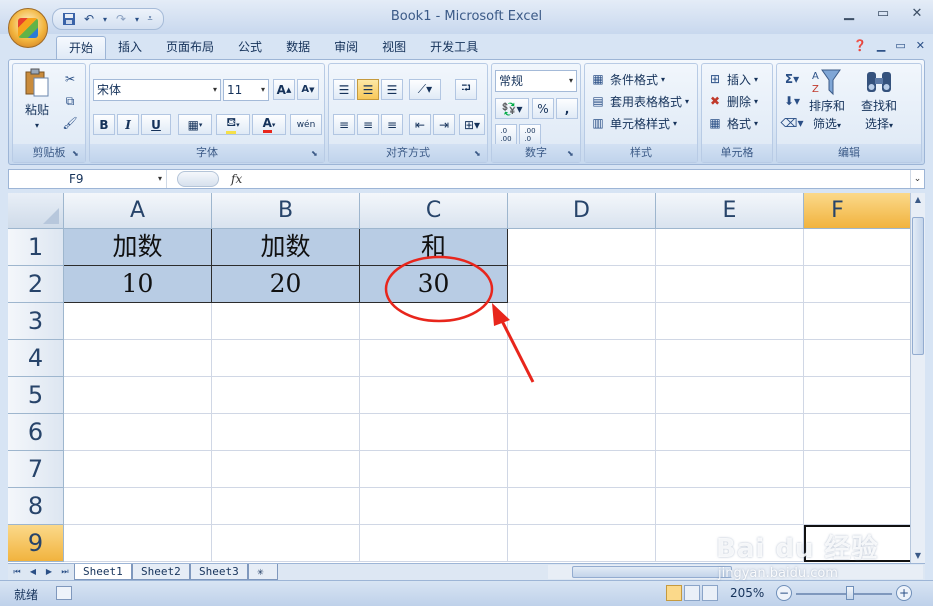  Describe the element at coordinates (582, 247) in the screenshot. I see `cell-d1` at that location.